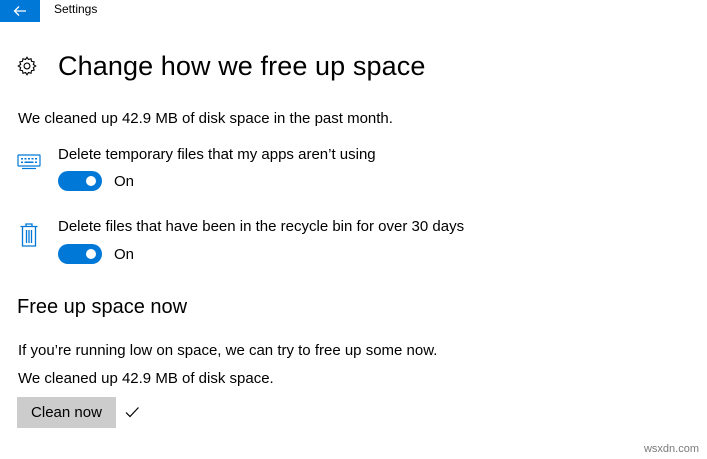 The width and height of the screenshot is (707, 459). Describe the element at coordinates (66, 412) in the screenshot. I see `clean-now-button: Clean now` at that location.